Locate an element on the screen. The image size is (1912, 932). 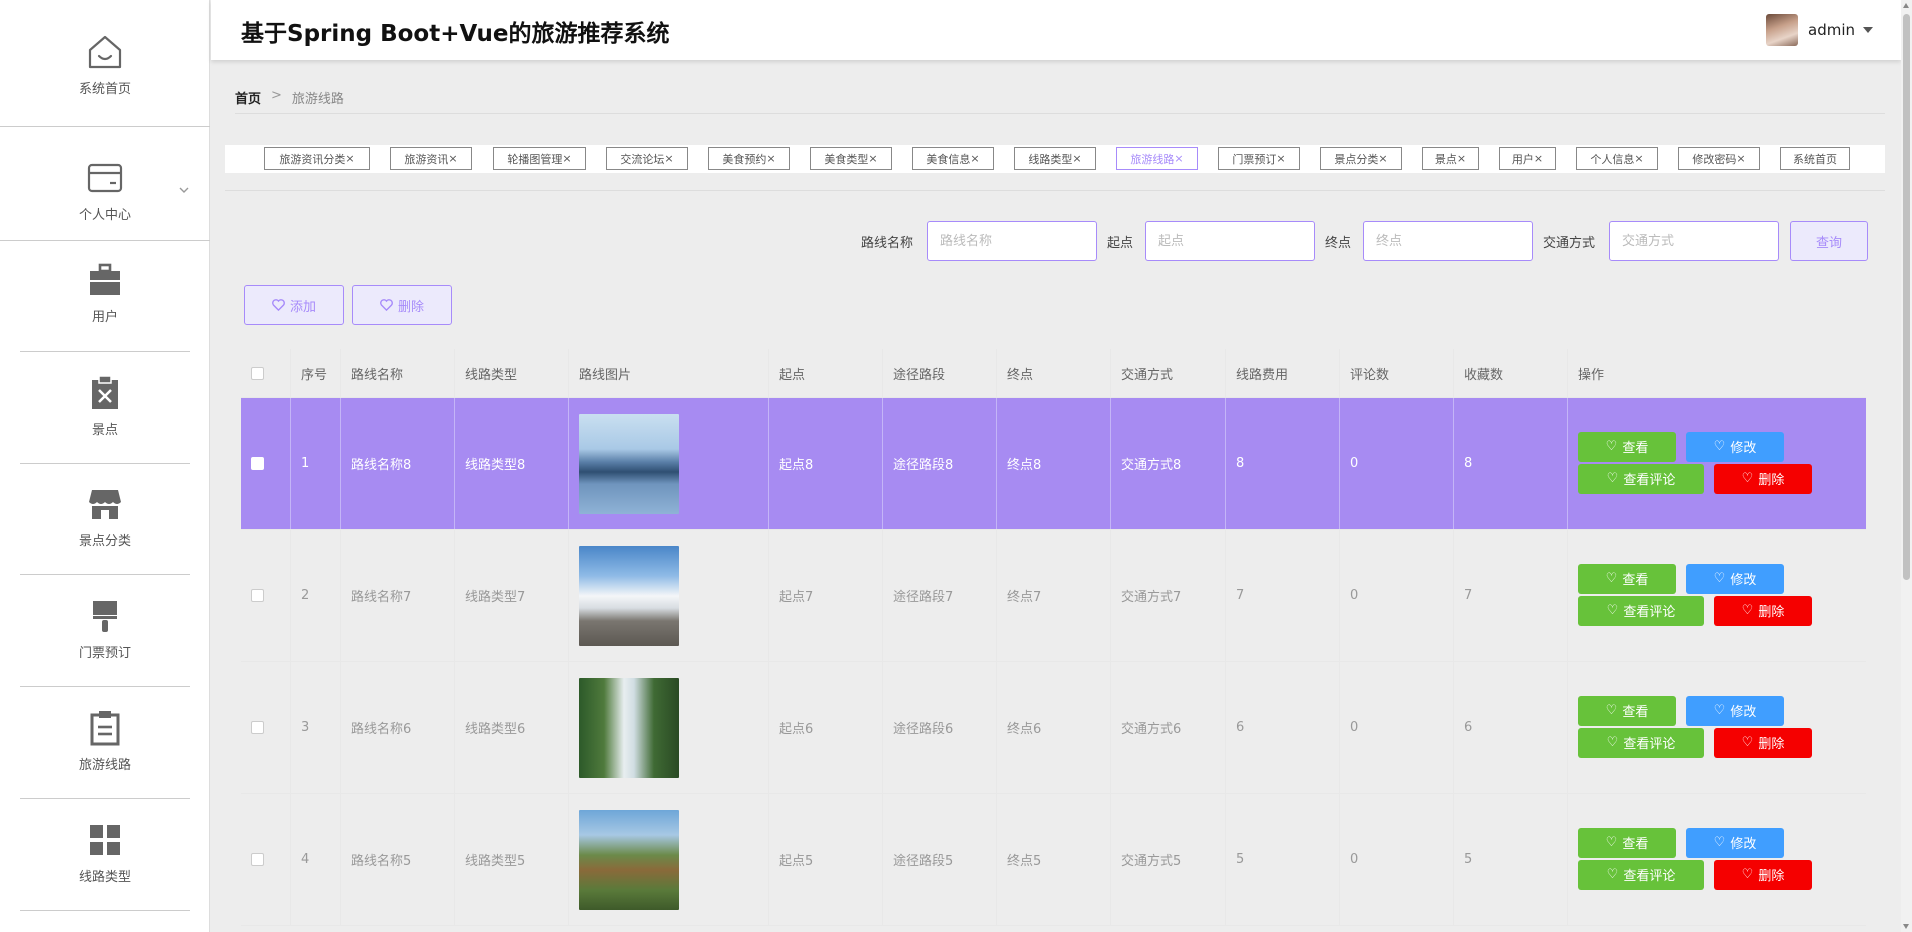
sidebar-item-attraction-category: 景点分类 is located at coordinates (105, 516).